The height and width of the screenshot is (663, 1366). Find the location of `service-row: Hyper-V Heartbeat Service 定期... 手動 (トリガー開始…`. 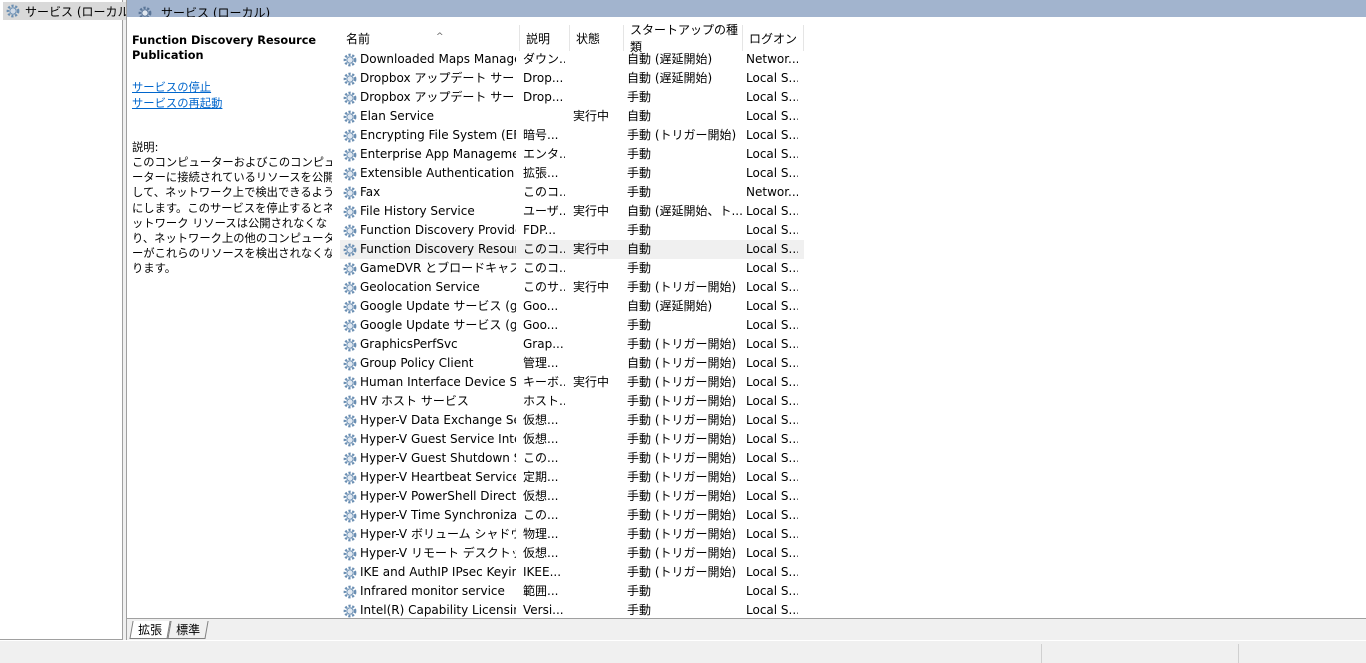

service-row: Hyper-V Heartbeat Service 定期... 手動 (トリガー開始… is located at coordinates (572, 477).